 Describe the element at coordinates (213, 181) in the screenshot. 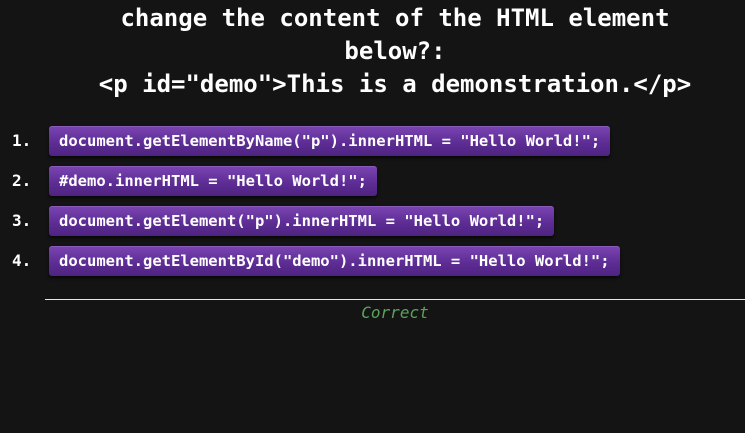

I see `answer-option-button: #demo.innerHTML = "Hello World!";` at that location.